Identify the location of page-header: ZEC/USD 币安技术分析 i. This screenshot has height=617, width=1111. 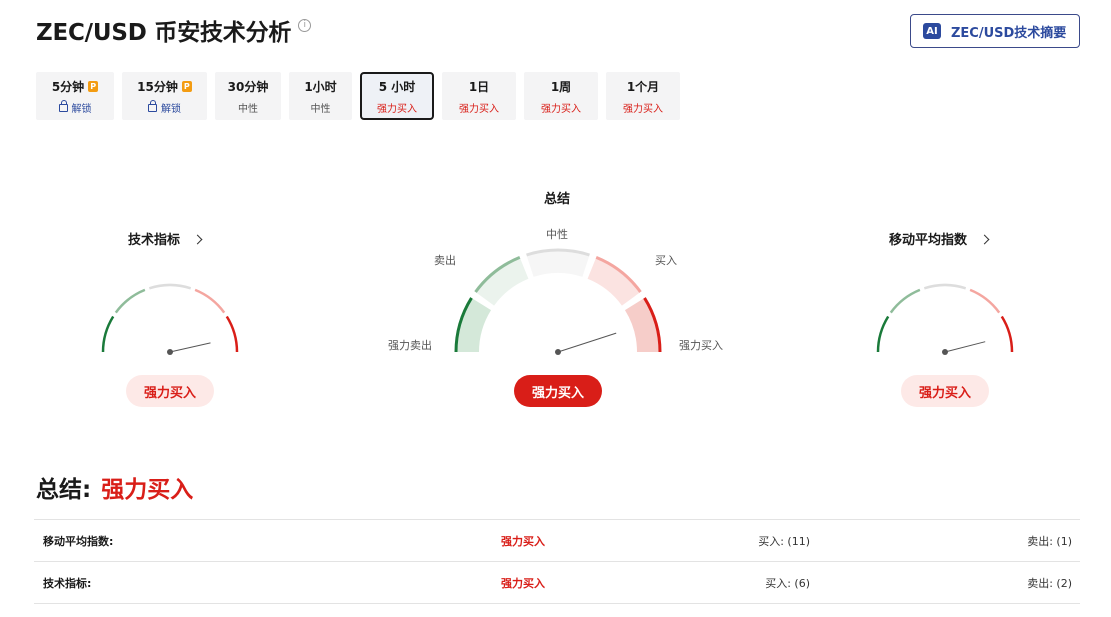
(174, 30).